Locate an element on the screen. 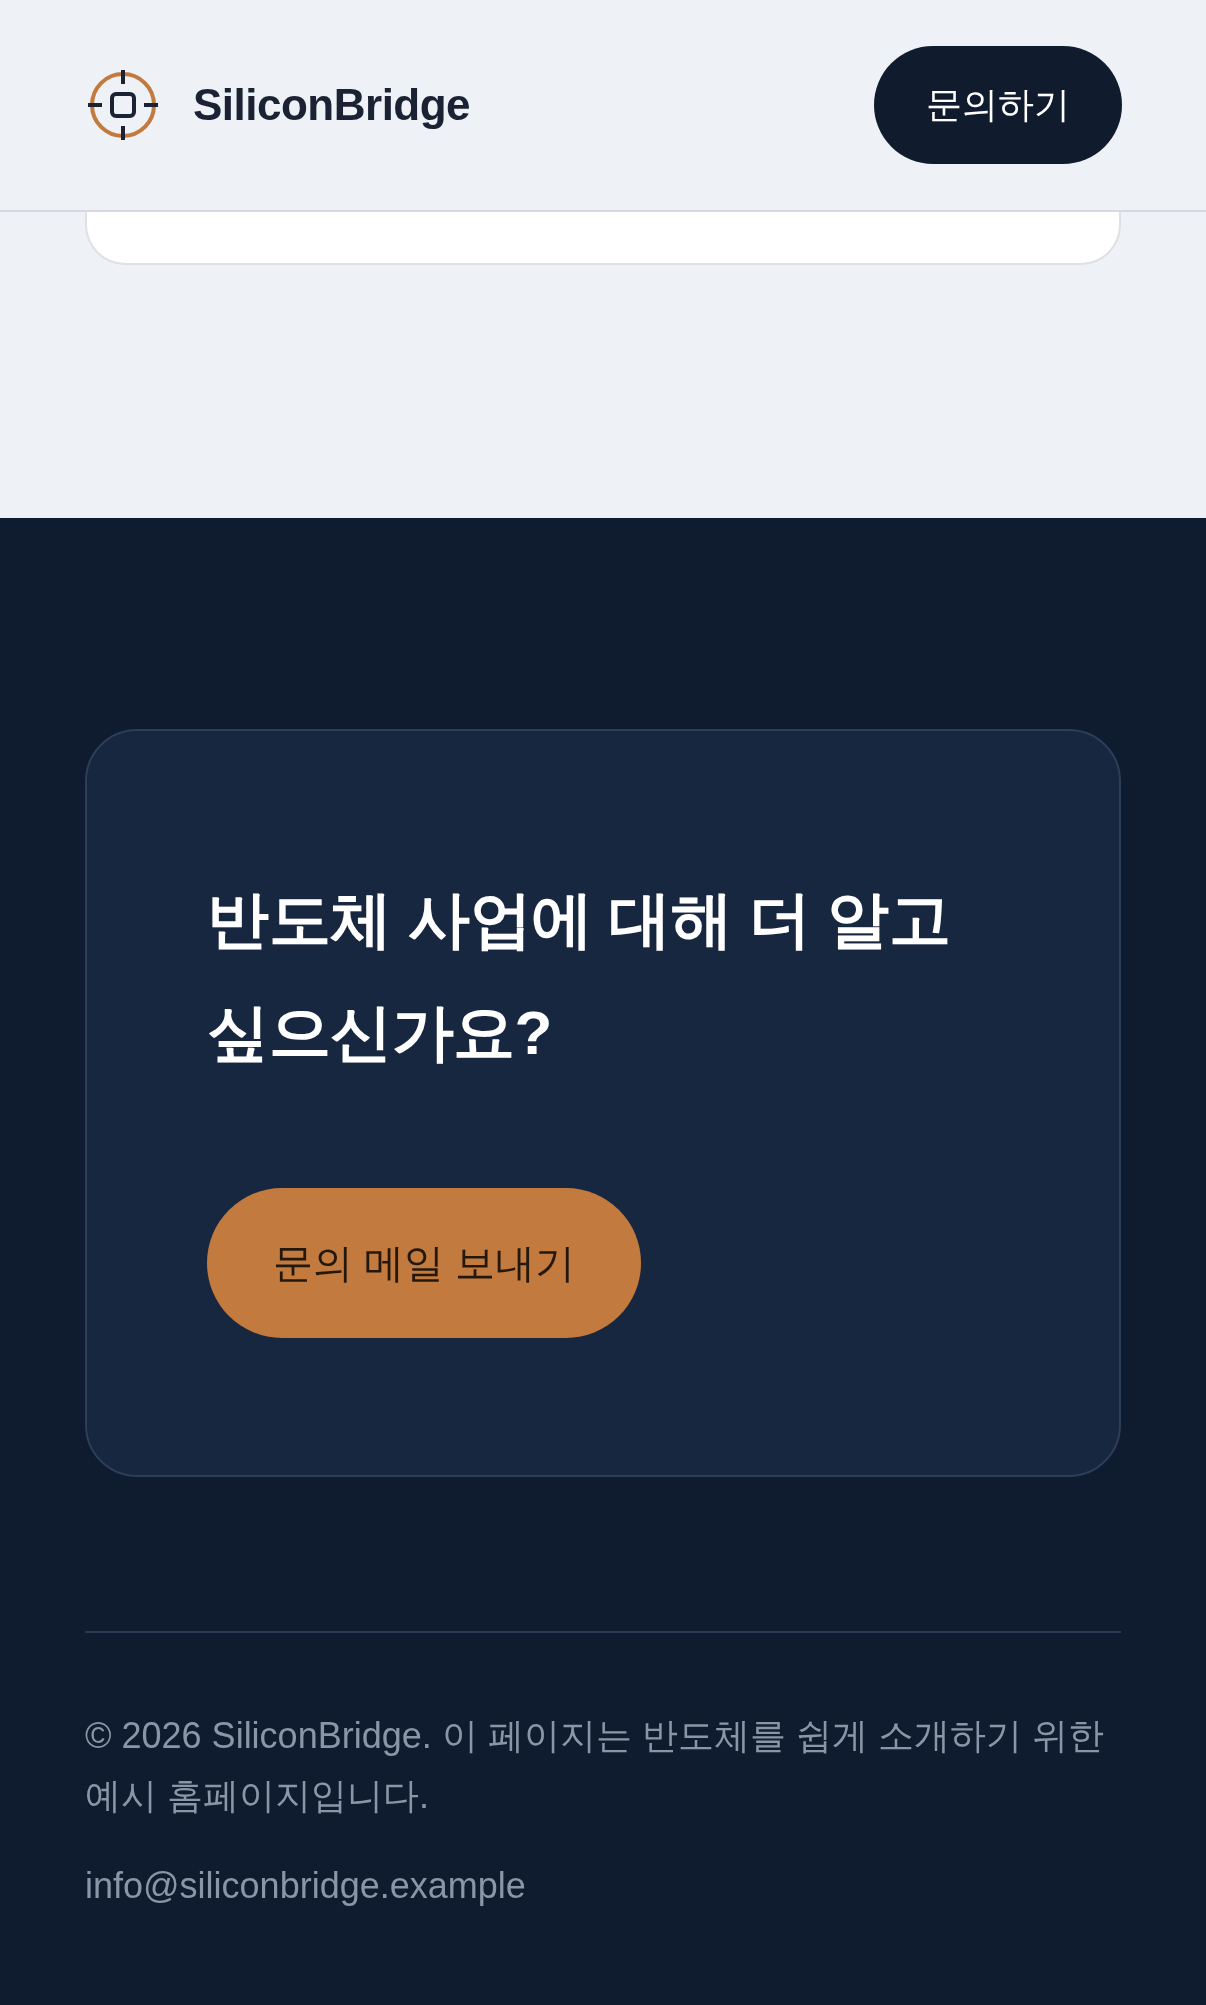  contact-button: 문의하기 is located at coordinates (998, 105).